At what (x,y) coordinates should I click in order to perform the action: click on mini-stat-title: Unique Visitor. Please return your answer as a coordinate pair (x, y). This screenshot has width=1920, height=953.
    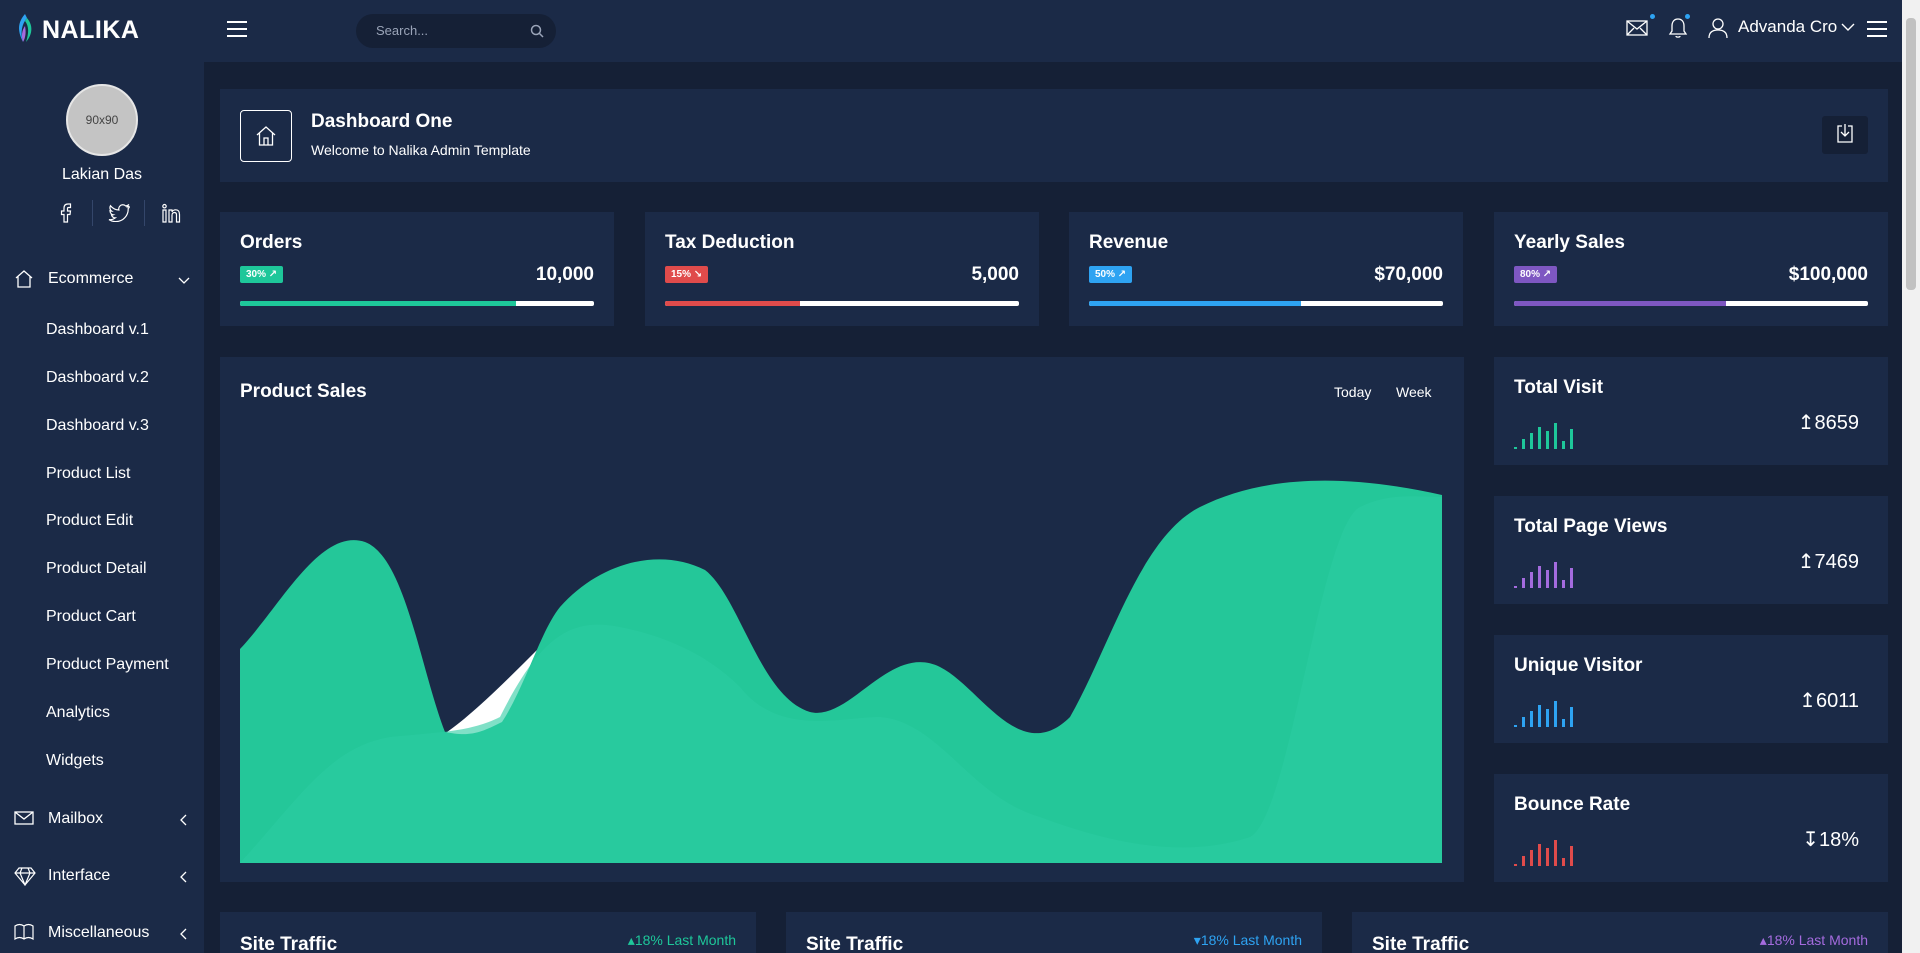
    Looking at the image, I should click on (1578, 665).